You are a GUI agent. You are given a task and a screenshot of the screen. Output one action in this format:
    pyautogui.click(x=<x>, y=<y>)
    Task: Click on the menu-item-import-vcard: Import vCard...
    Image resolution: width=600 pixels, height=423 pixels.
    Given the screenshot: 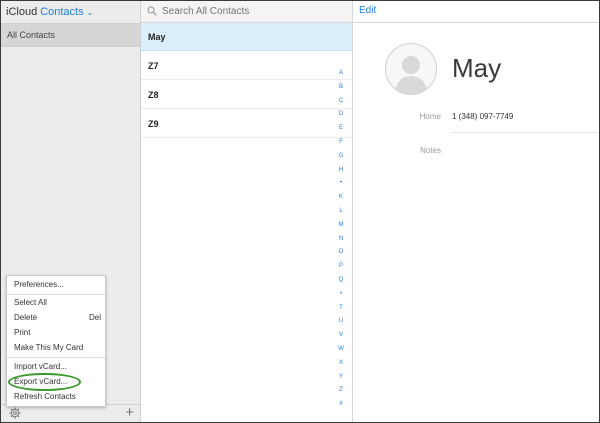 What is the action you would take?
    pyautogui.click(x=57, y=366)
    